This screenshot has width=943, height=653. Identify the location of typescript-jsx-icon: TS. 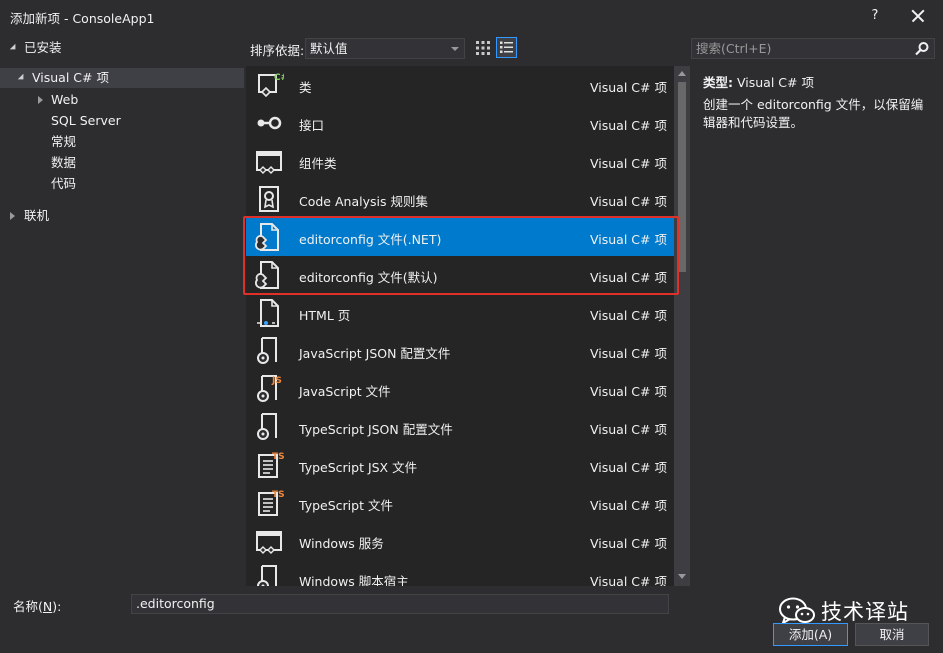
(269, 465).